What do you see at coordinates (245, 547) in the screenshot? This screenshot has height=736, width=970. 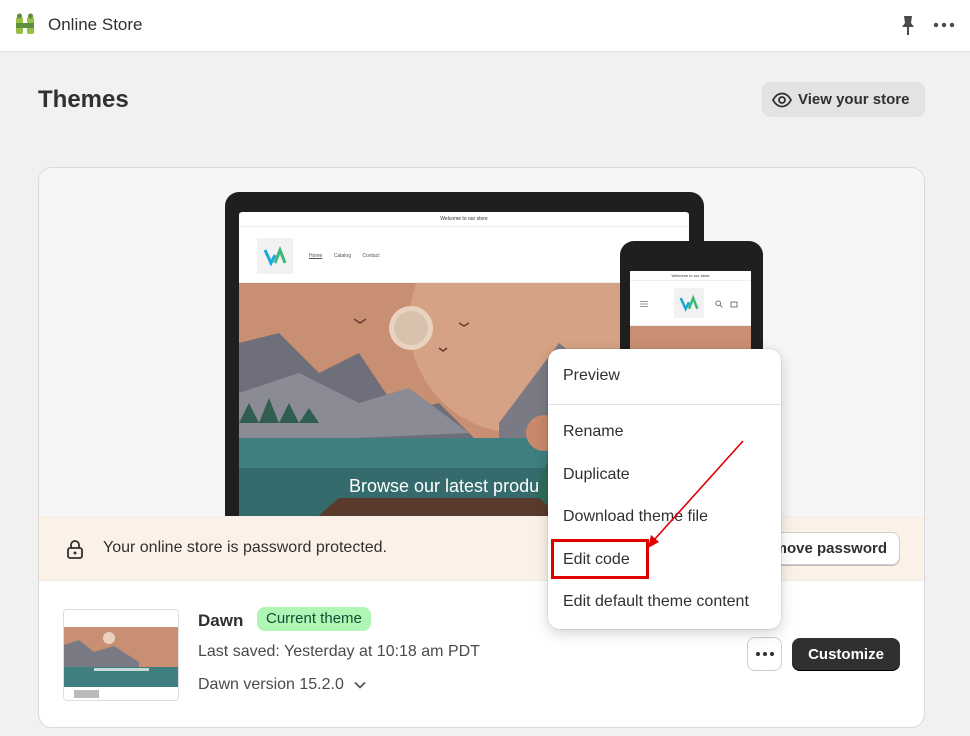 I see `password-banner-text: Your online store is password protected.` at bounding box center [245, 547].